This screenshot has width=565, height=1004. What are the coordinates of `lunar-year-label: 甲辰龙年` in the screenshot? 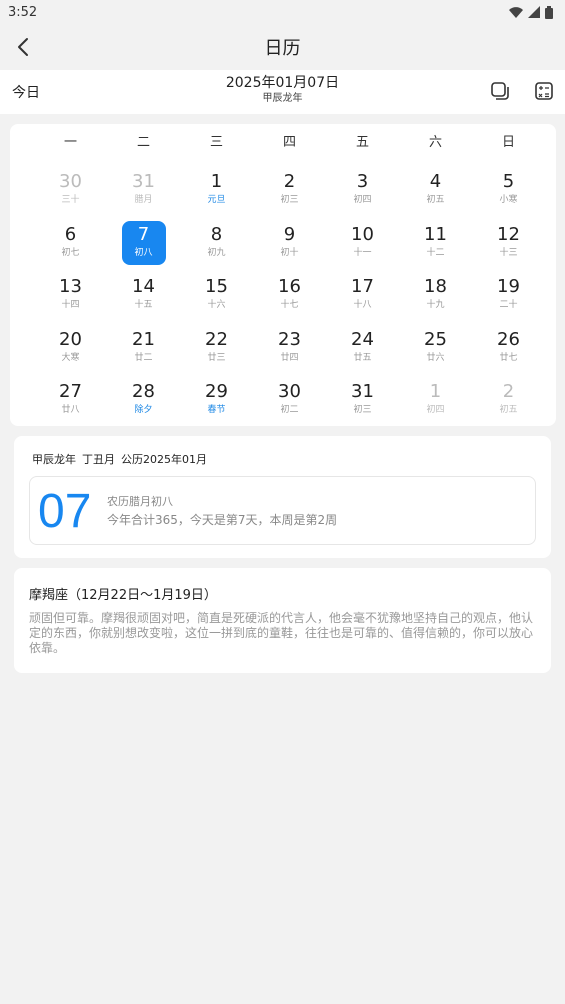 It's located at (282, 98).